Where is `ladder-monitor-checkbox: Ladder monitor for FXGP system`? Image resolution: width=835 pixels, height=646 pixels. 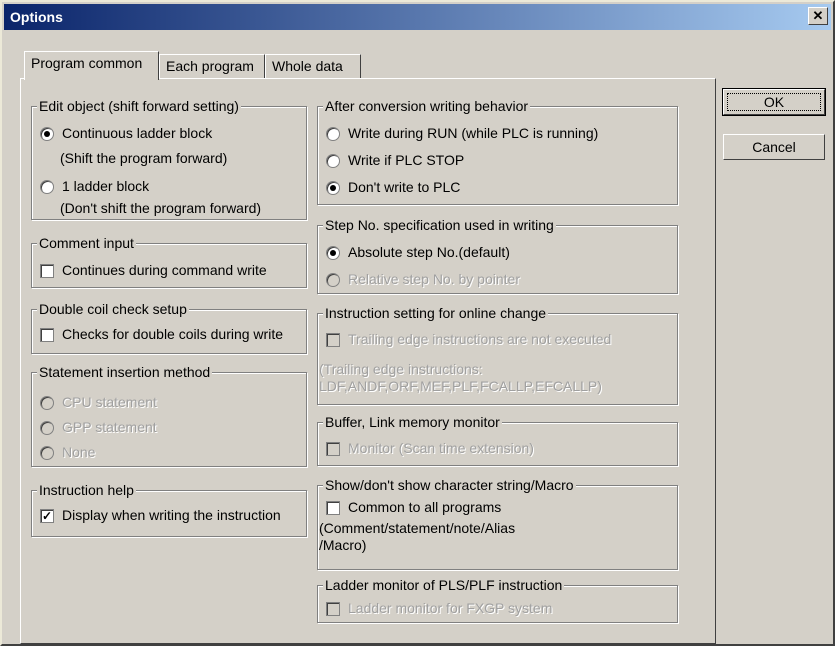 ladder-monitor-checkbox: Ladder monitor for FXGP system is located at coordinates (439, 608).